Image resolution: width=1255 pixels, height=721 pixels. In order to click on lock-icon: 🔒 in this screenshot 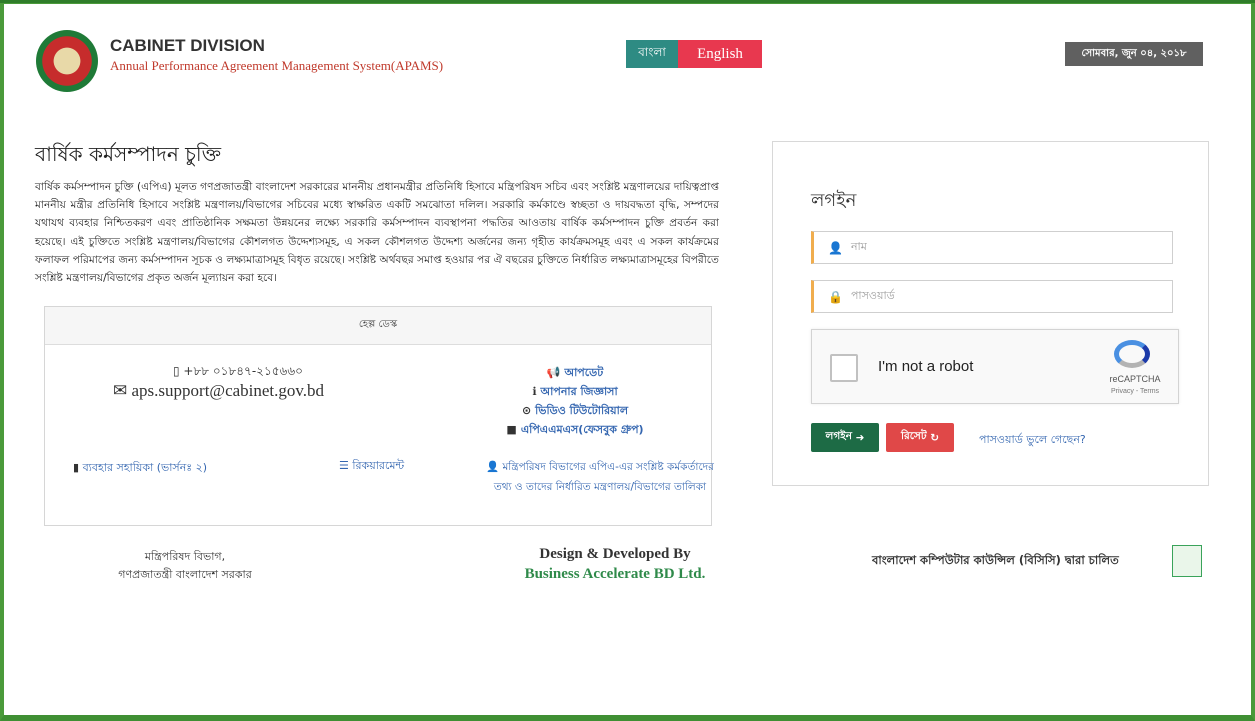, I will do `click(835, 296)`.